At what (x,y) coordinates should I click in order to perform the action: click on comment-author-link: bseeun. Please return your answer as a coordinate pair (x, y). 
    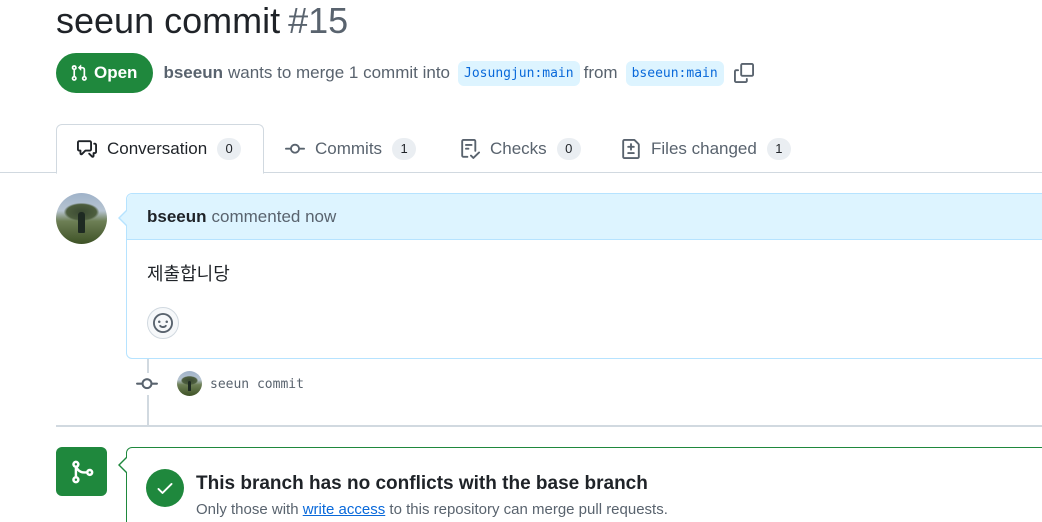
    Looking at the image, I should click on (177, 217).